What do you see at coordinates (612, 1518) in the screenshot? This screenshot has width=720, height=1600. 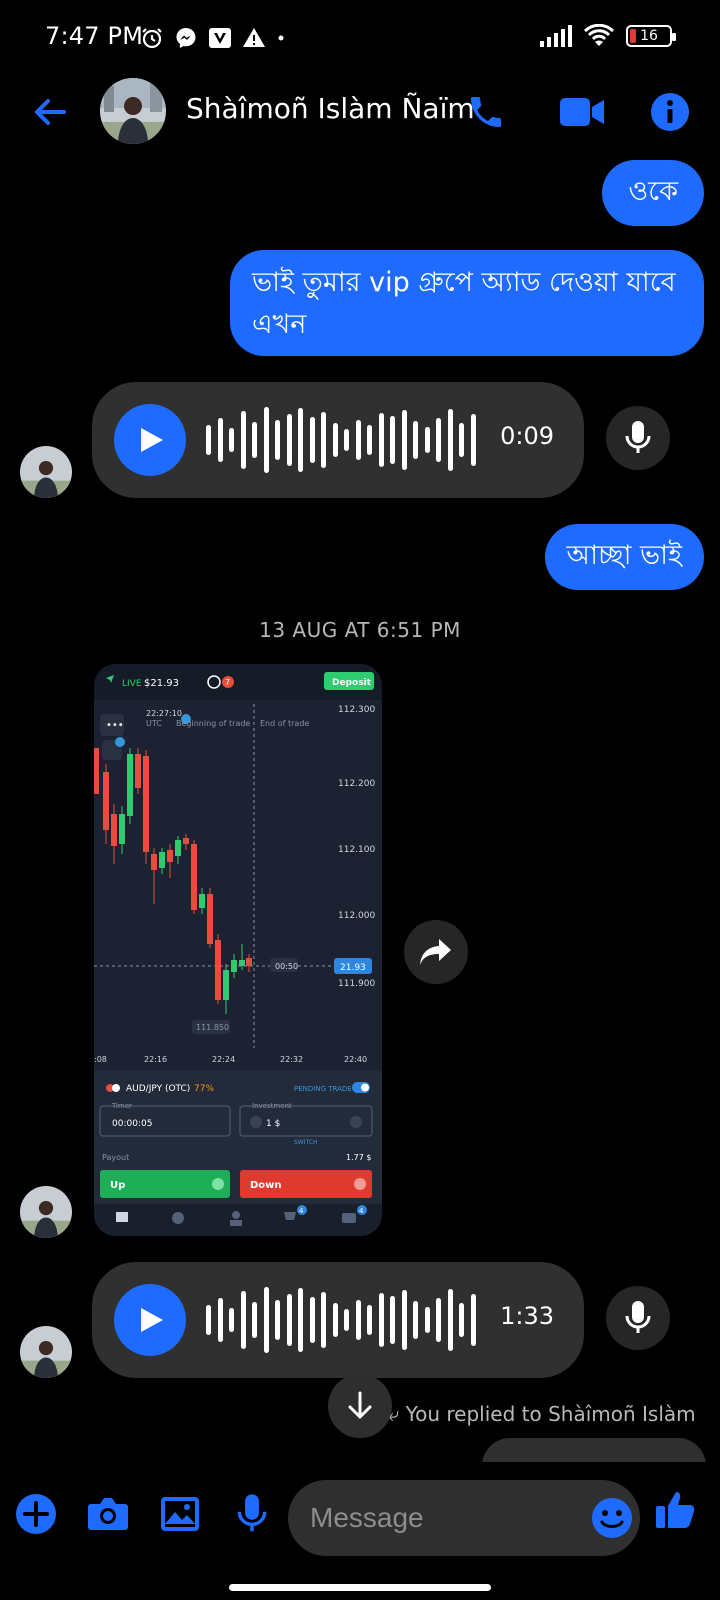 I see `emoji-icon` at bounding box center [612, 1518].